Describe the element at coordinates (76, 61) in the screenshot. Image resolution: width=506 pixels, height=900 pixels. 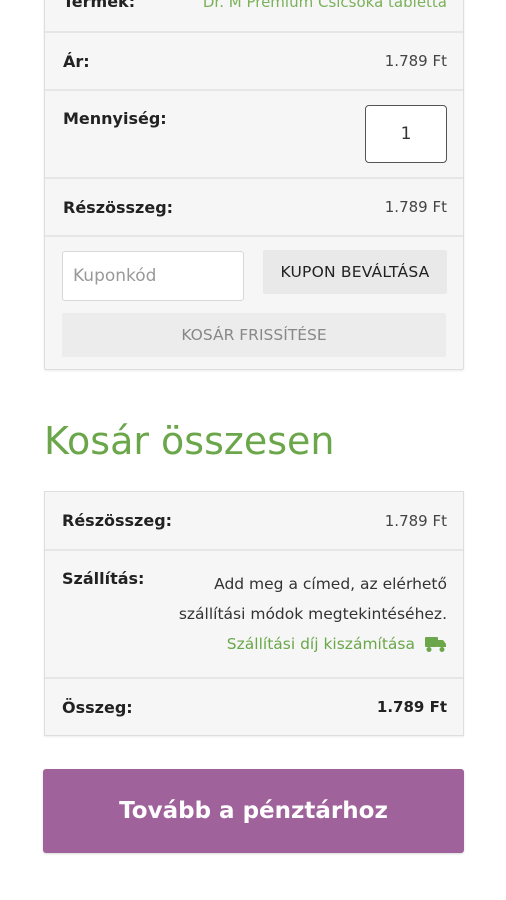
I see `price-label: Ár:` at that location.